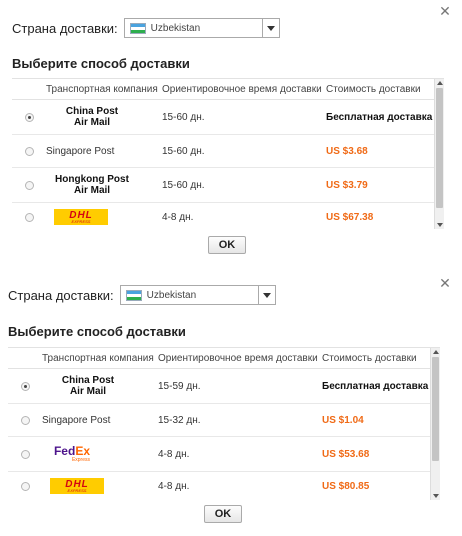  Describe the element at coordinates (347, 185) in the screenshot. I see `delivery-cost: US $3.79` at that location.